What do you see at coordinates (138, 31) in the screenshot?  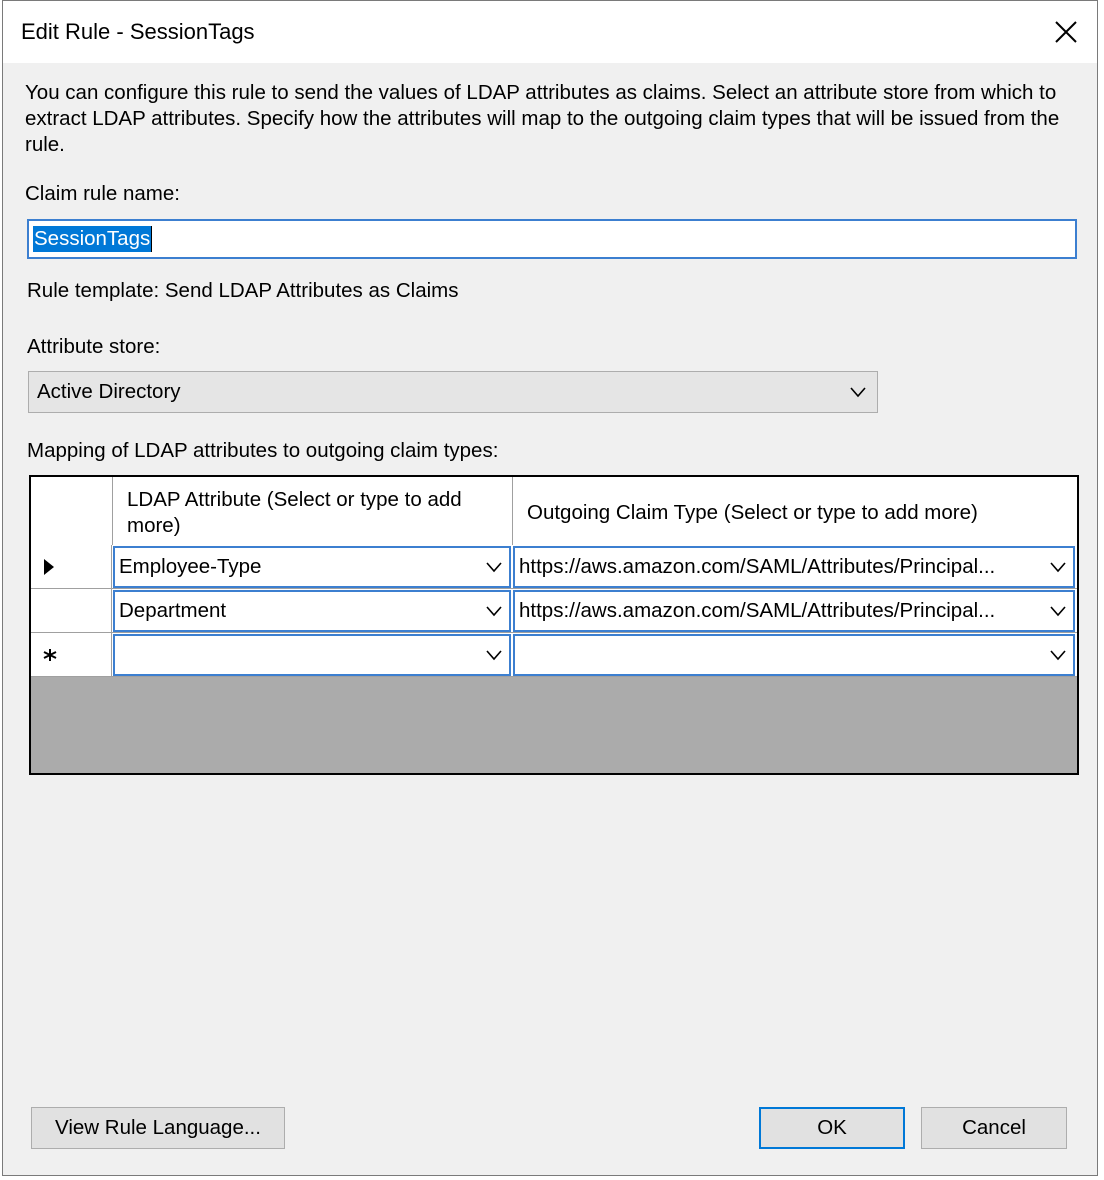 I see `window-title: Edit Rule - SessionTags` at bounding box center [138, 31].